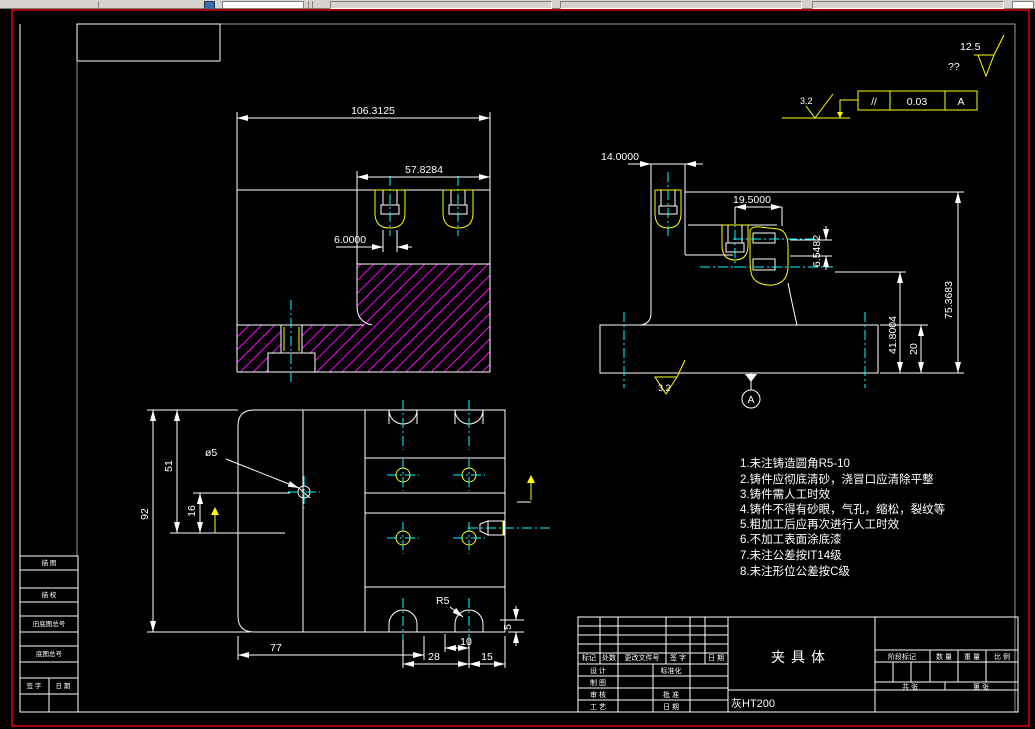 This screenshot has height=729, width=1035. I want to click on fcf-symbol: //, so click(874, 102).